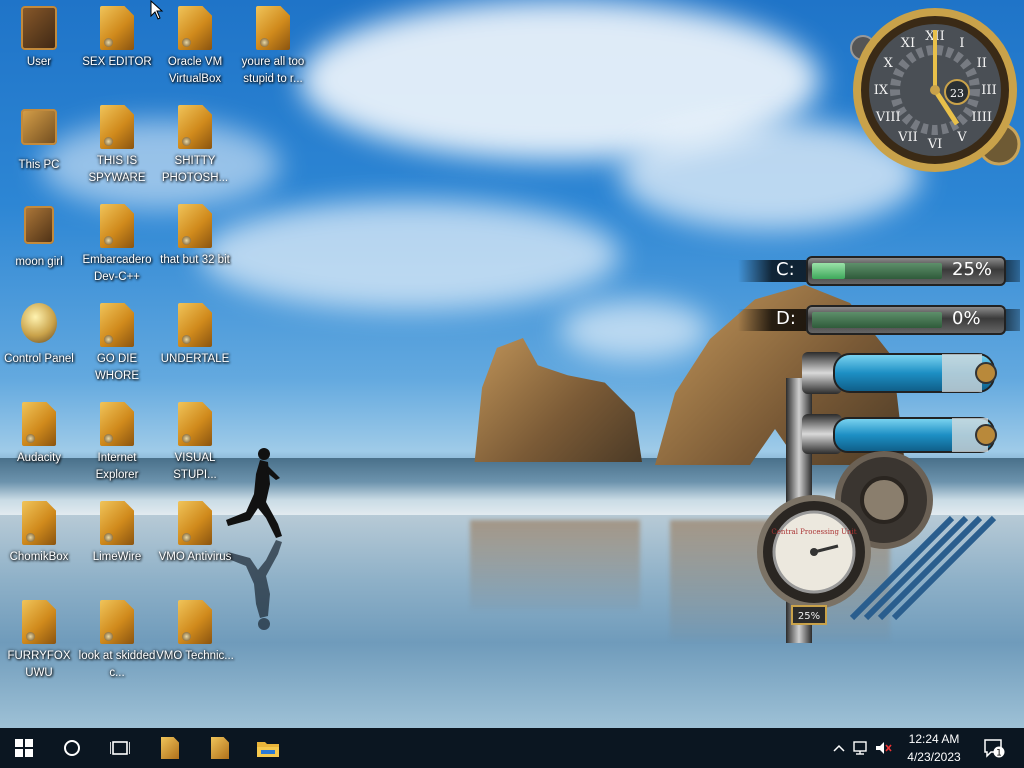 The height and width of the screenshot is (768, 1024). Describe the element at coordinates (907, 137) in the screenshot. I see `clock-numeral: VII` at that location.